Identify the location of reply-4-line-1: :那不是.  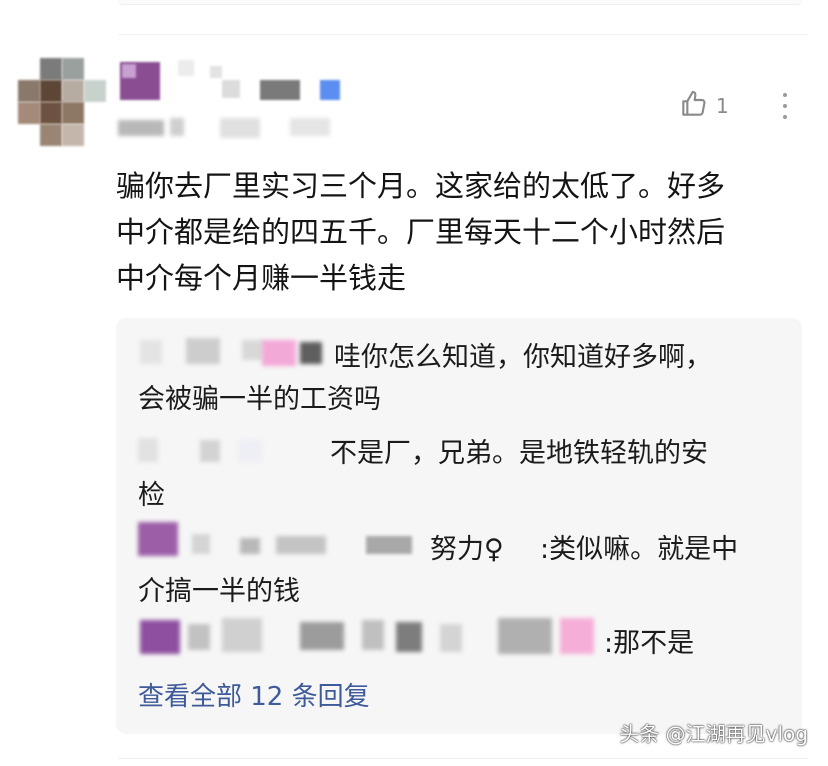
(649, 643).